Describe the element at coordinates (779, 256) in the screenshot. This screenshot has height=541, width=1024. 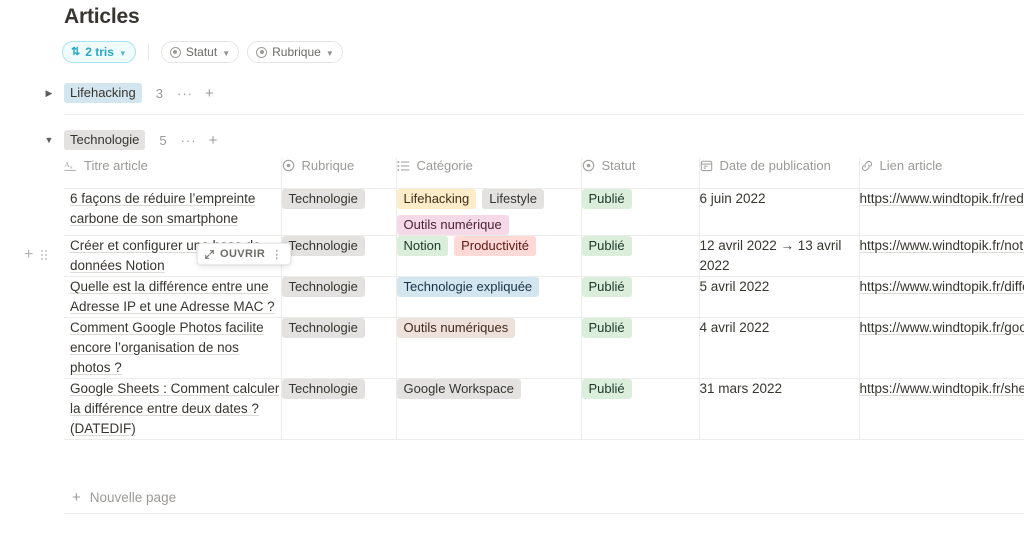
I see `cell-date: 12 avril 2022 → 13 avril 2022` at that location.